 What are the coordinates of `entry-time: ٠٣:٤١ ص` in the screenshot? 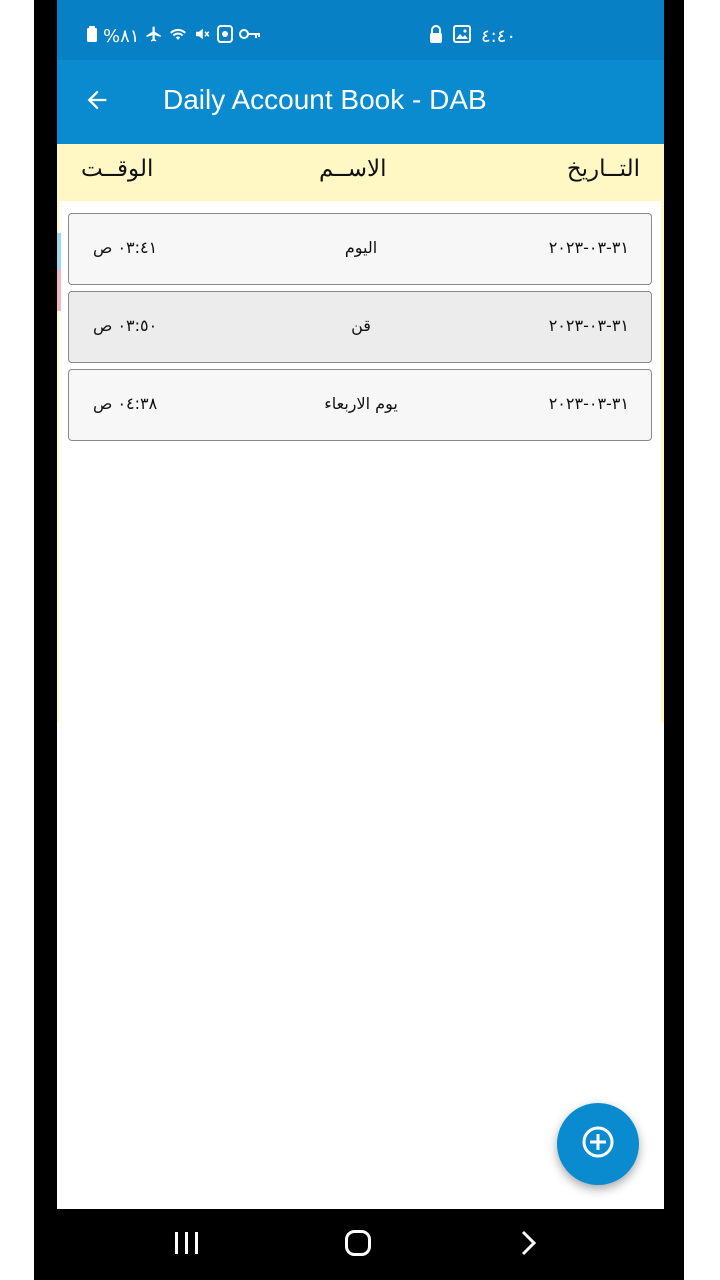 It's located at (125, 247).